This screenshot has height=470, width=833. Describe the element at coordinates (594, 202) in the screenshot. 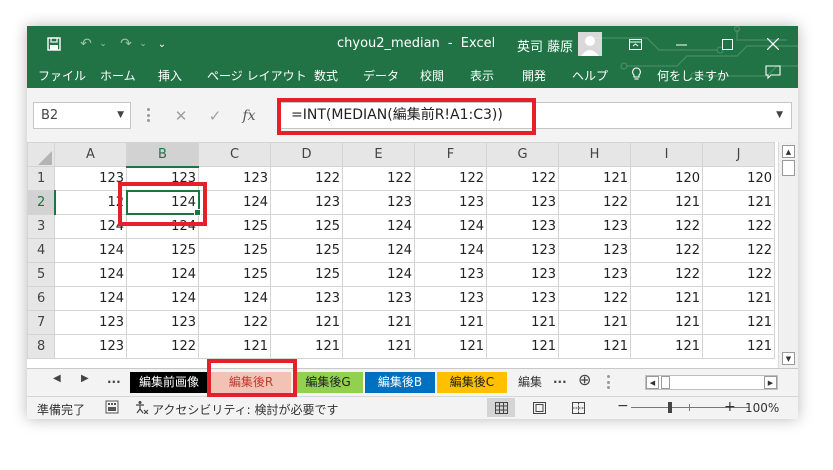

I see `cell-h2: 122` at that location.